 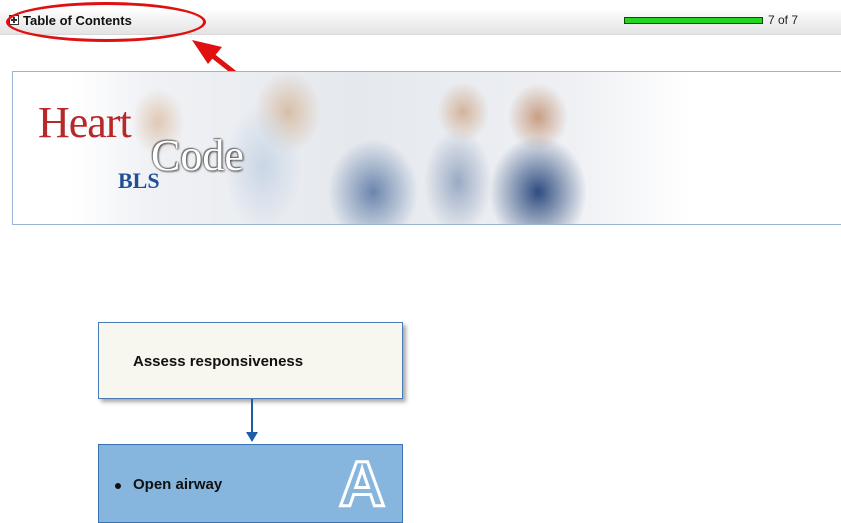 I want to click on plus-box-icon, so click(x=14, y=20).